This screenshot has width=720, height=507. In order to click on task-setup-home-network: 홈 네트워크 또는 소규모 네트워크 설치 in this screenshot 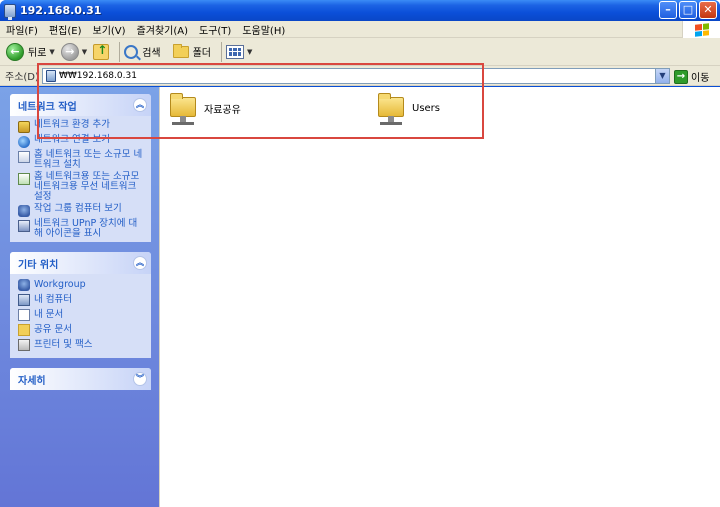, I will do `click(81, 160)`.